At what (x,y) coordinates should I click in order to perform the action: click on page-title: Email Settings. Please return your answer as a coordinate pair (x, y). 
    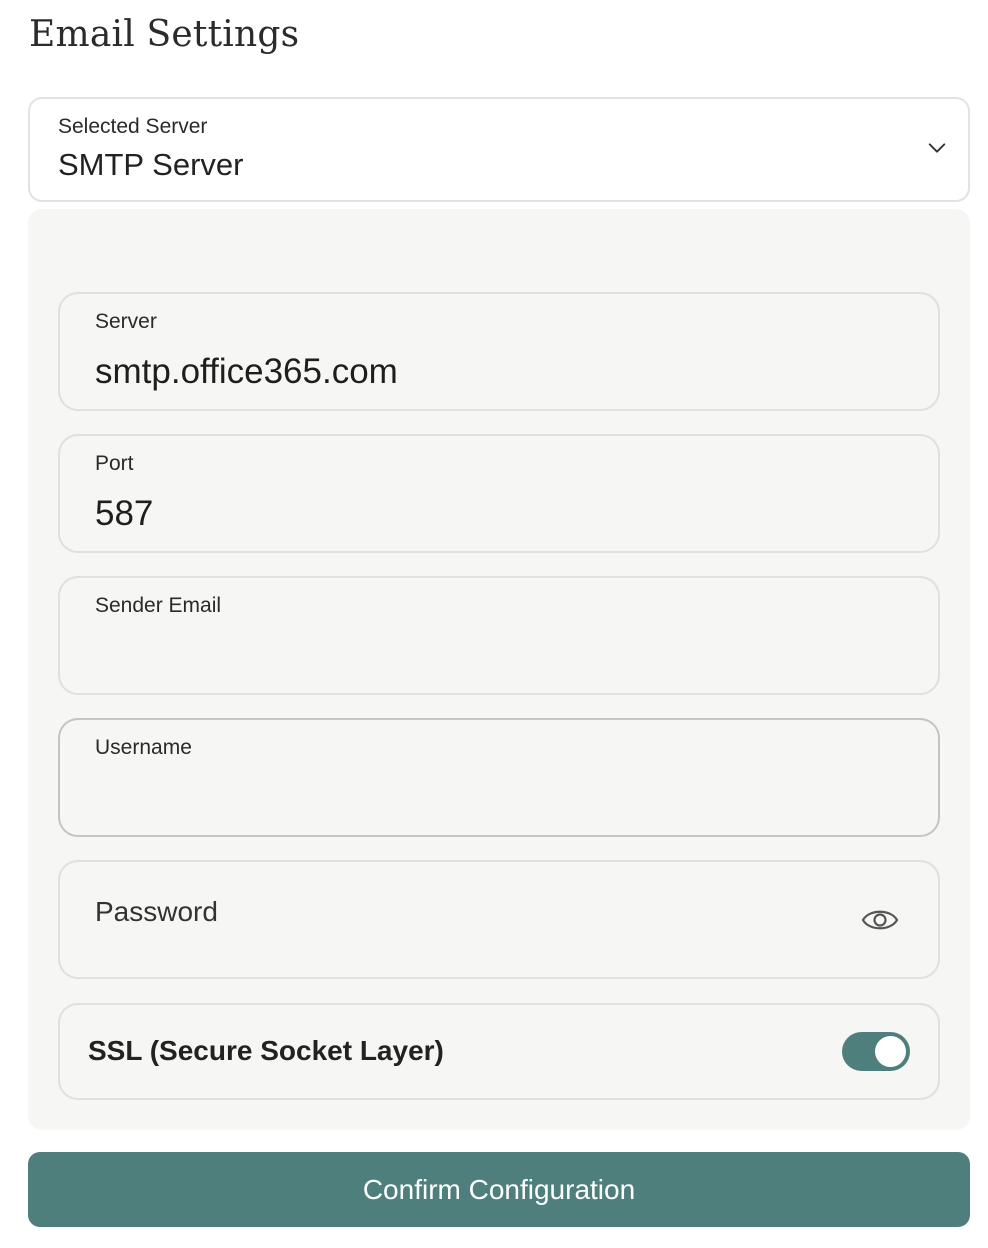
    Looking at the image, I should click on (164, 34).